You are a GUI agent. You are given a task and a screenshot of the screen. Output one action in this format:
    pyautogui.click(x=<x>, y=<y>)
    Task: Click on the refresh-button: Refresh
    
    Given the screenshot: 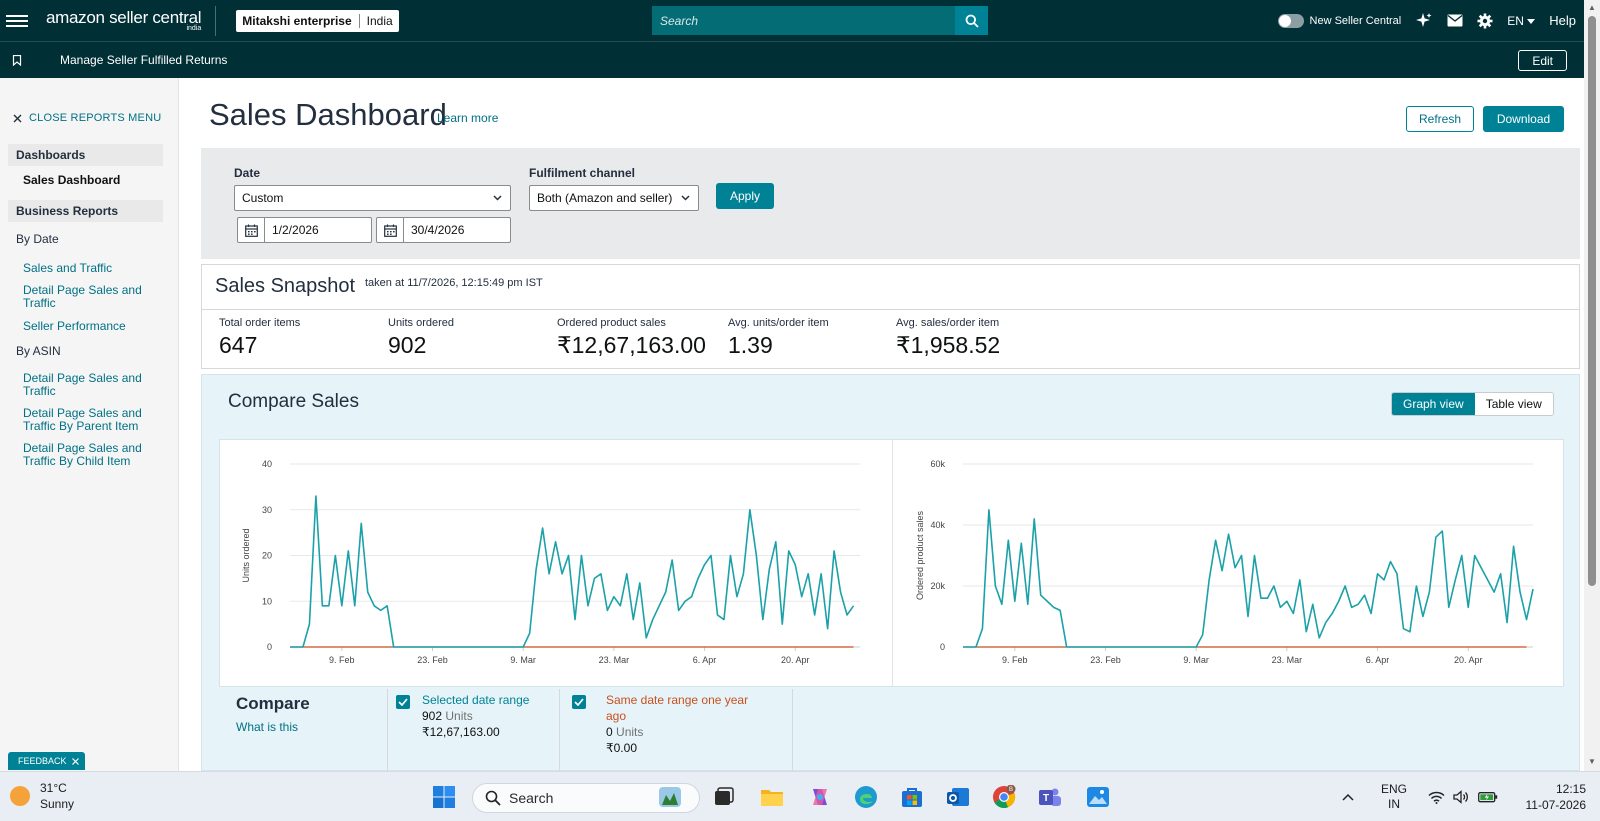 What is the action you would take?
    pyautogui.click(x=1440, y=119)
    